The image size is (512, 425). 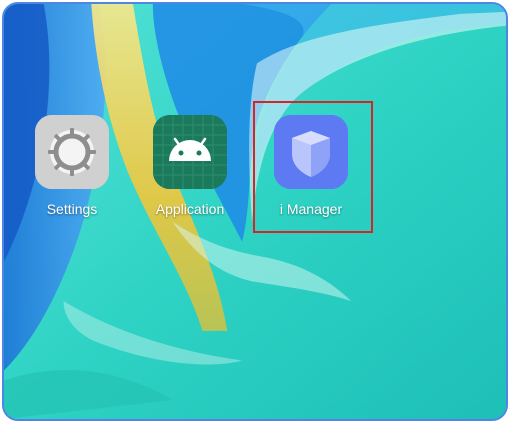 I want to click on gear-icon, so click(x=72, y=152).